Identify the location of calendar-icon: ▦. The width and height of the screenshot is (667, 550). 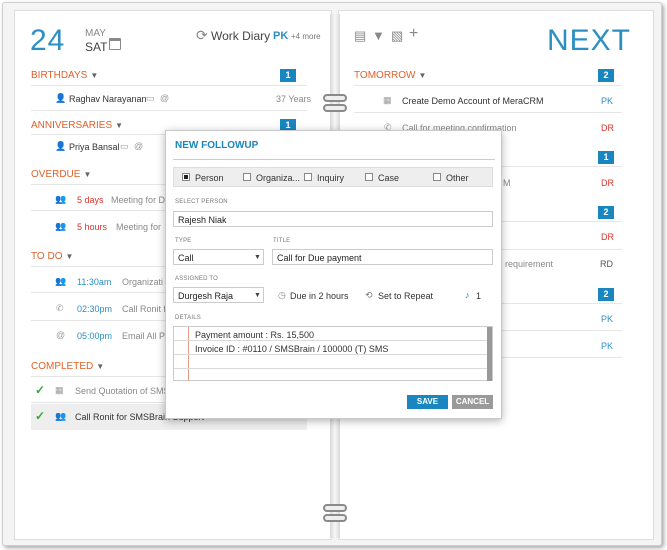
(59, 390).